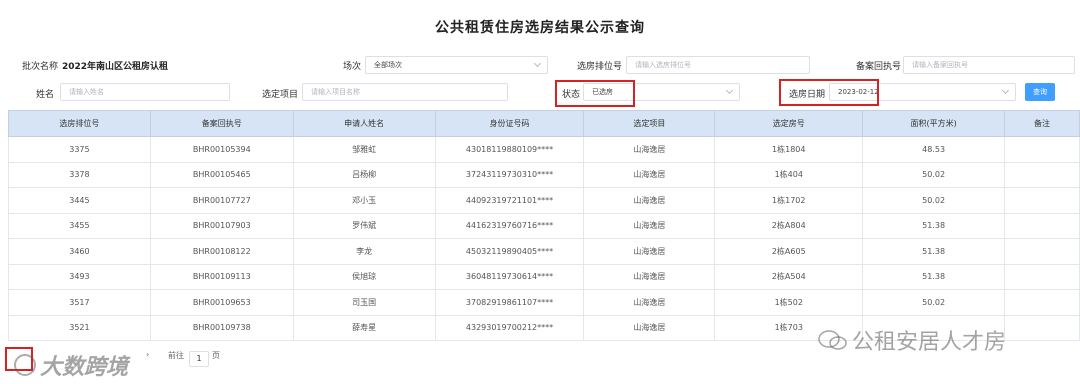 This screenshot has width=1080, height=384. Describe the element at coordinates (649, 123) in the screenshot. I see `column-header: 选定项目` at that location.